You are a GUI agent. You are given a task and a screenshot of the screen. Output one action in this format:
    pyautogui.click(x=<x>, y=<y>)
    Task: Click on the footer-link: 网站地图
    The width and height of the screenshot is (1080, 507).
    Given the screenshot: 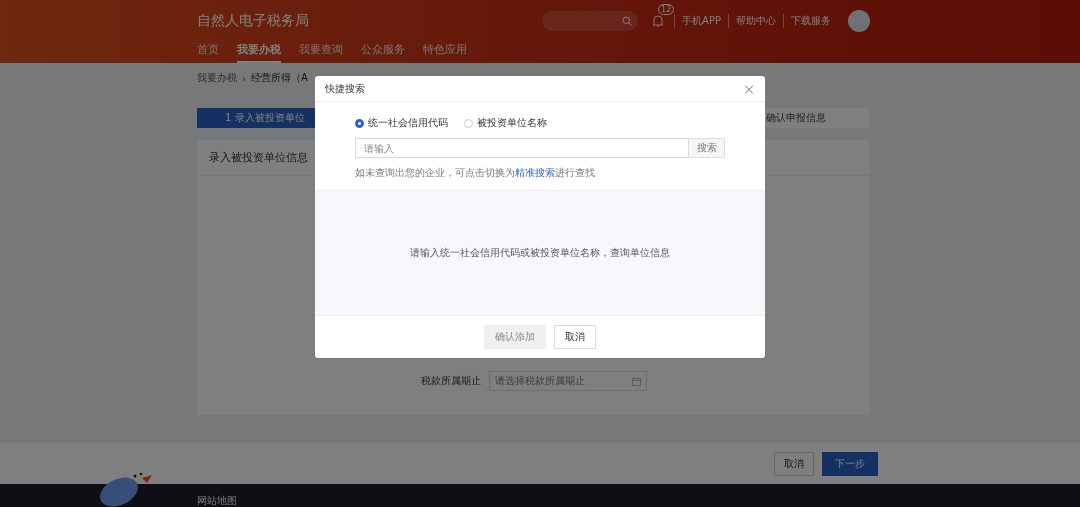 What is the action you would take?
    pyautogui.click(x=217, y=500)
    